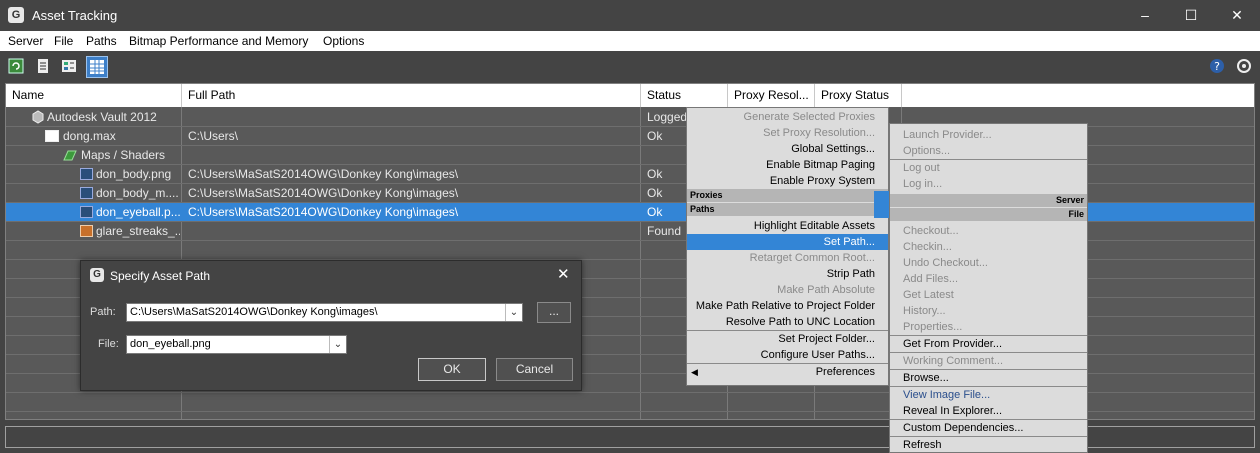 The height and width of the screenshot is (453, 1260). I want to click on menu-item-log-out: Log out, so click(988, 168).